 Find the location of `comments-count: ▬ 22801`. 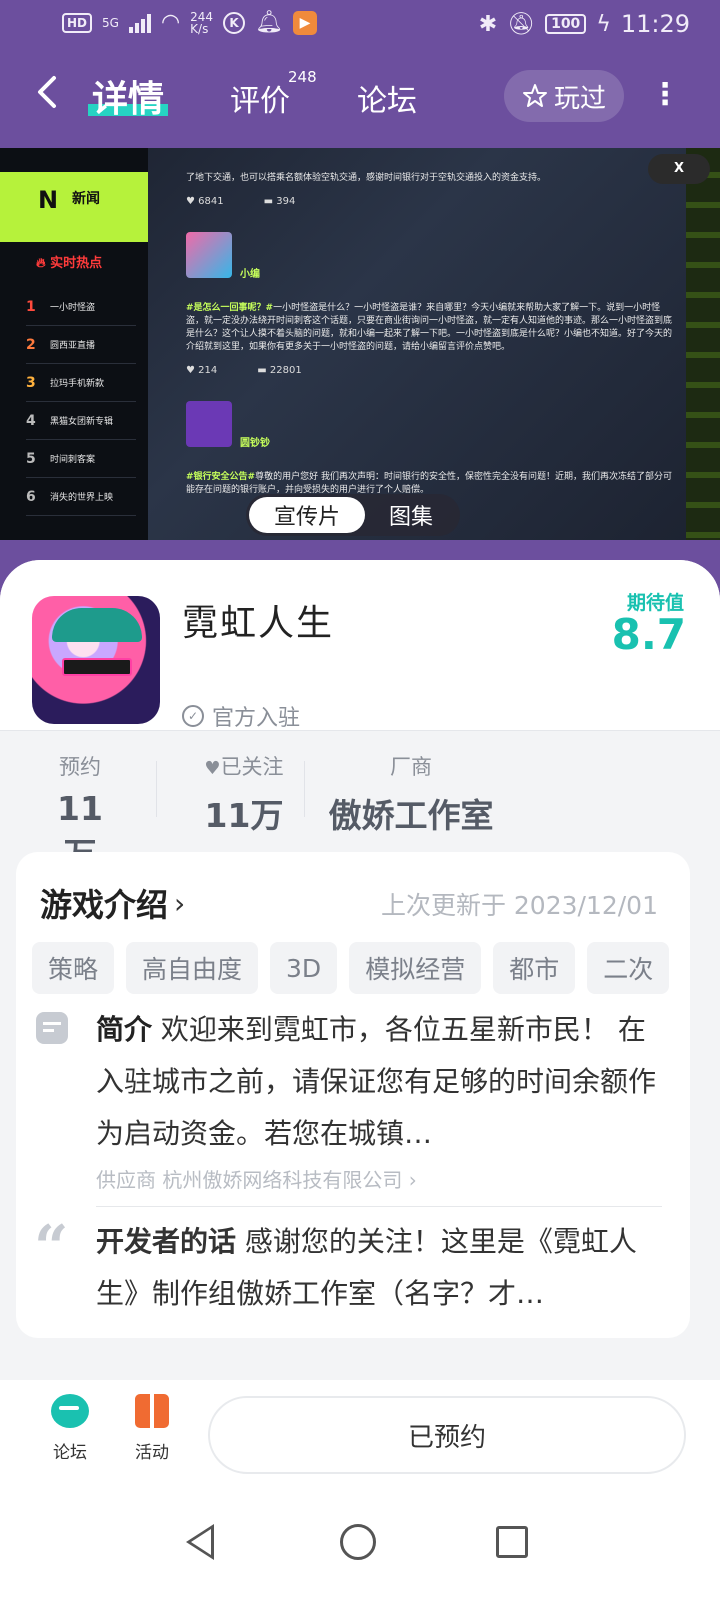

comments-count: ▬ 22801 is located at coordinates (279, 370).